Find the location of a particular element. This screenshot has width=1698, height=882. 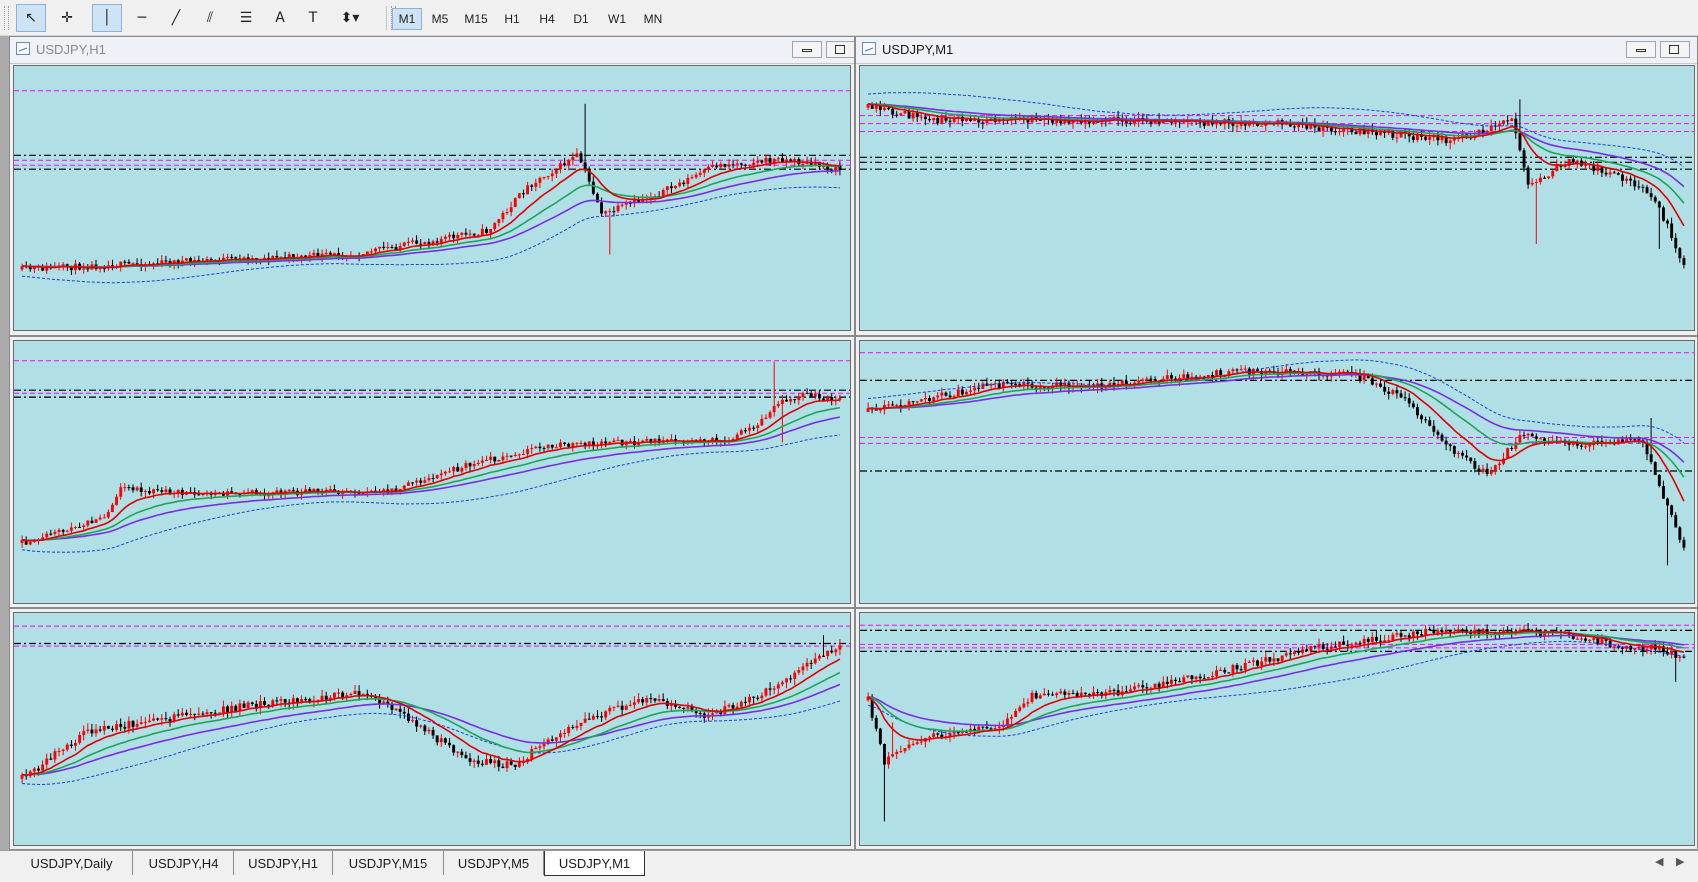

tab-usdjpy-m15: USDJPY,M15 is located at coordinates (388, 863).